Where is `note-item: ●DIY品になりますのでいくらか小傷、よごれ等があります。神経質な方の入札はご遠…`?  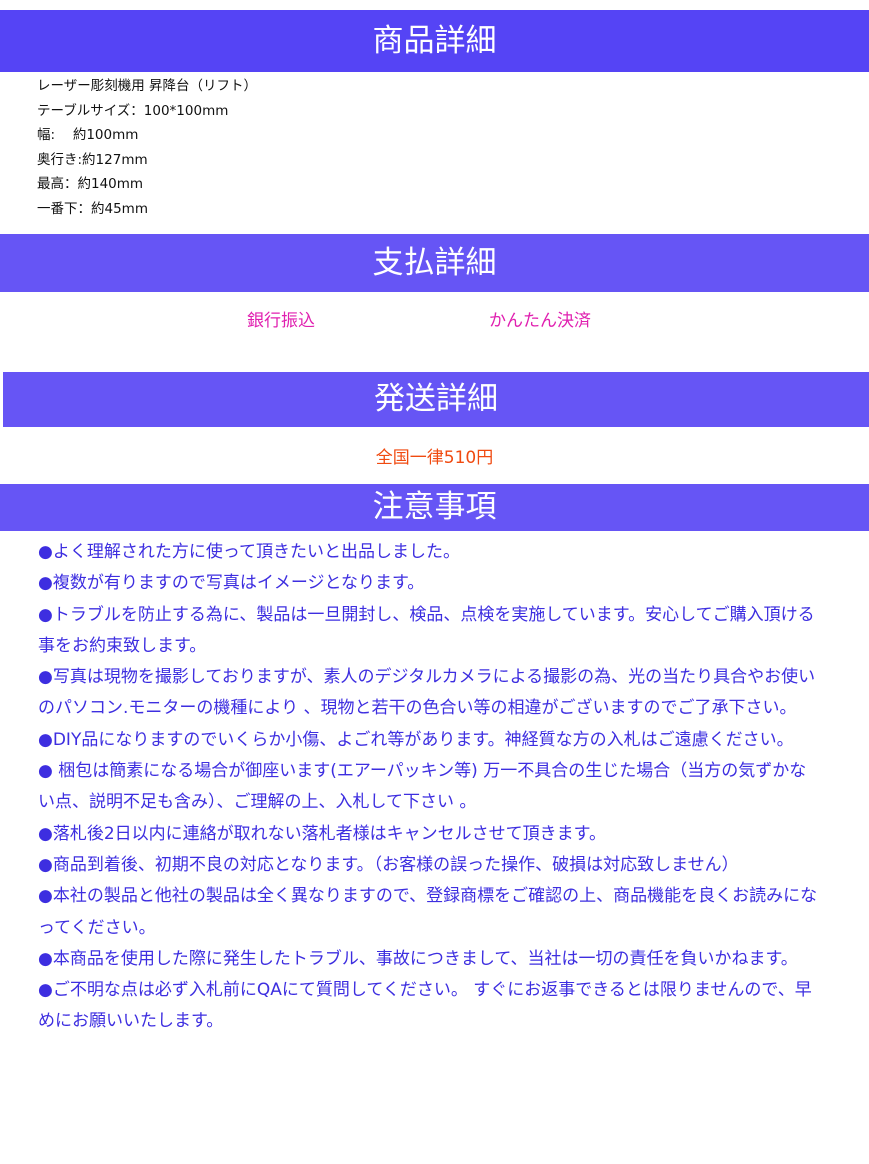 note-item: ●DIY品になりますのでいくらか小傷、よごれ等があります。神経質な方の入札はご遠… is located at coordinates (416, 739).